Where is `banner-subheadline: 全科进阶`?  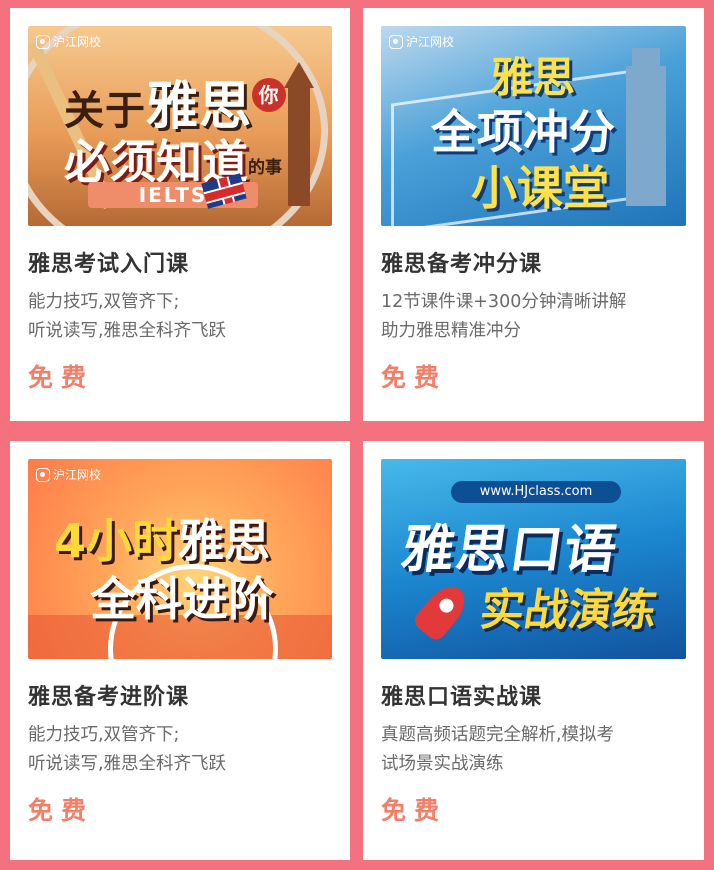
banner-subheadline: 全科进阶 is located at coordinates (182, 599).